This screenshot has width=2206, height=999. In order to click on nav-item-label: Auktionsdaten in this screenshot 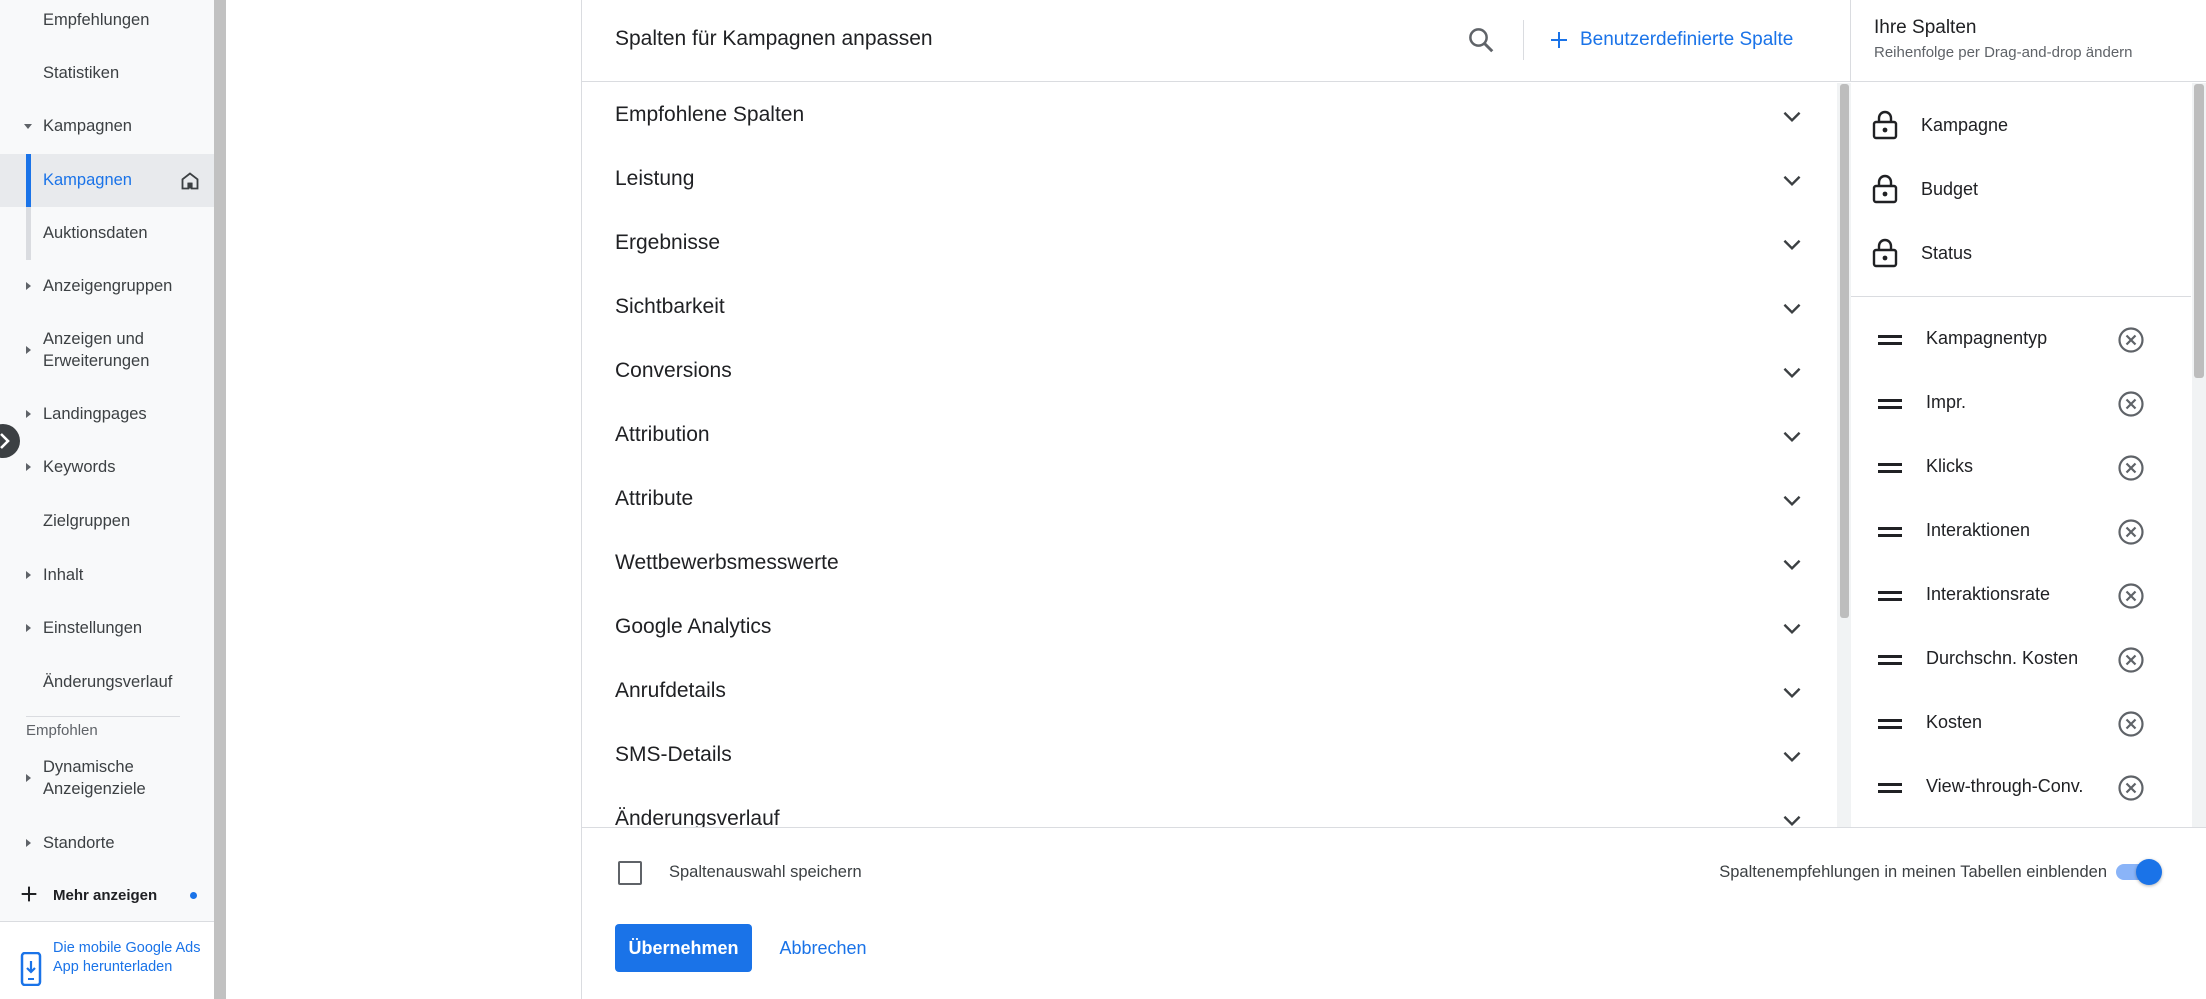, I will do `click(95, 233)`.